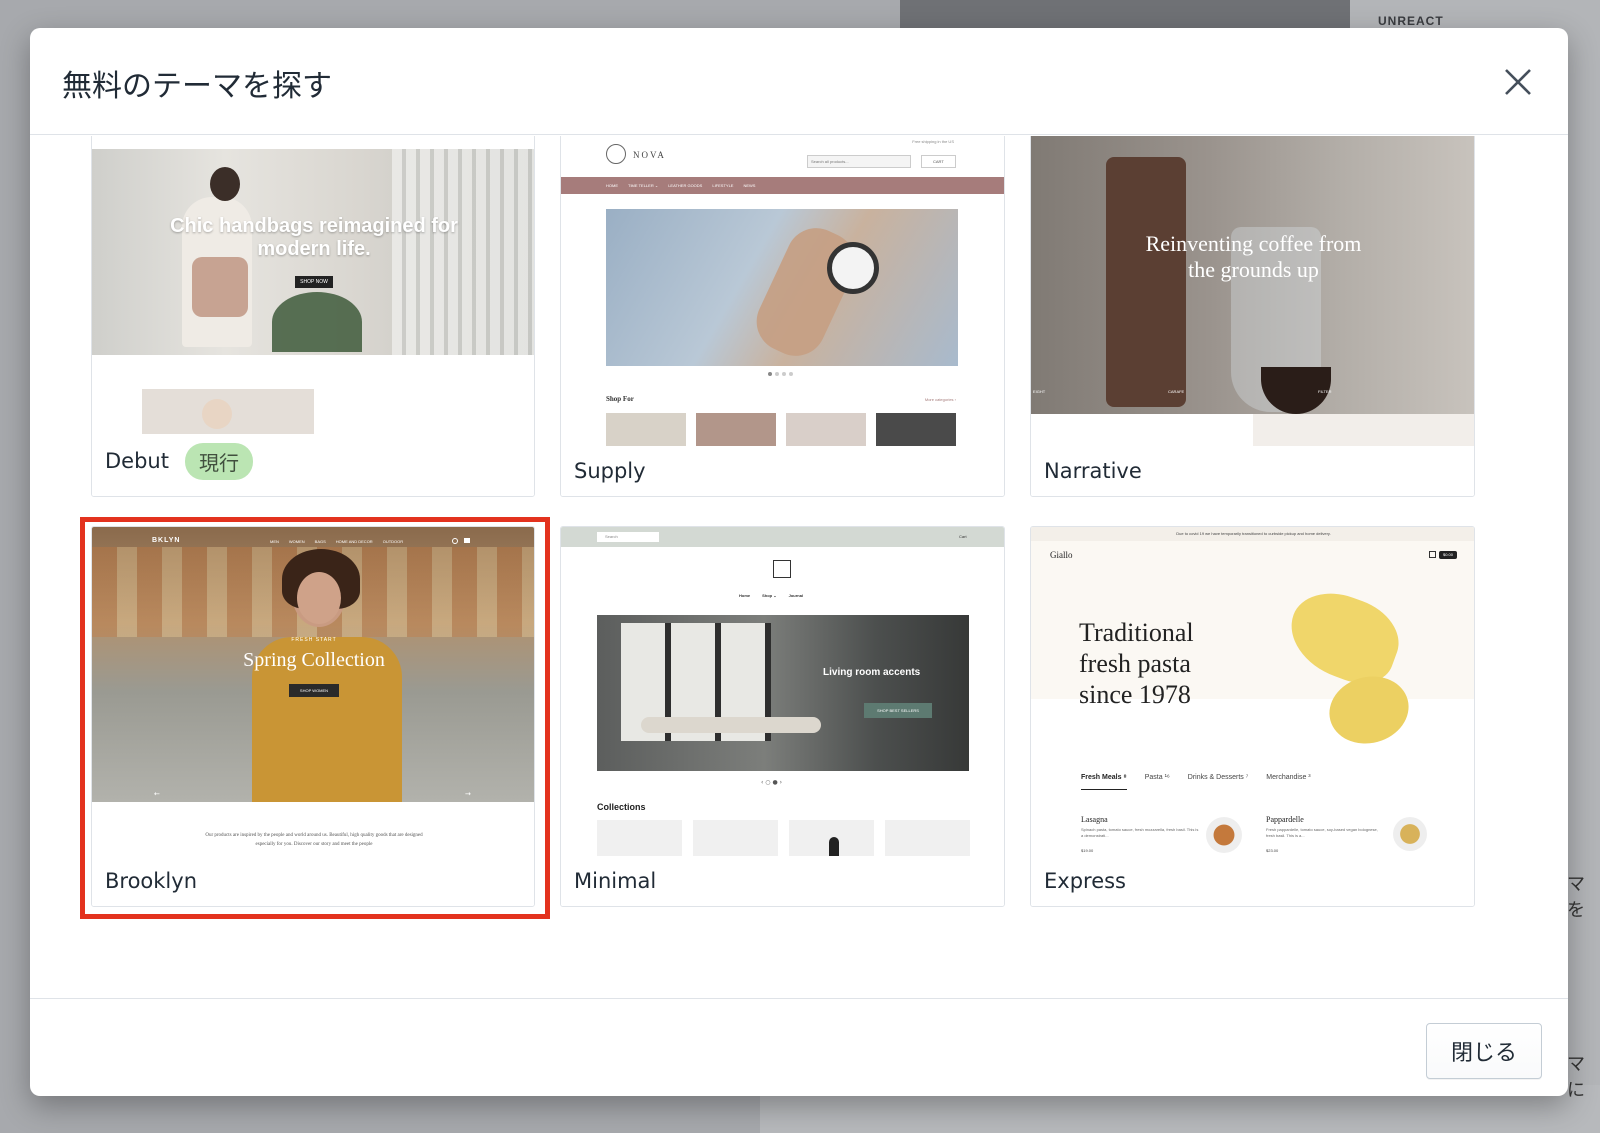  I want to click on brooklyn-search-icon, so click(455, 541).